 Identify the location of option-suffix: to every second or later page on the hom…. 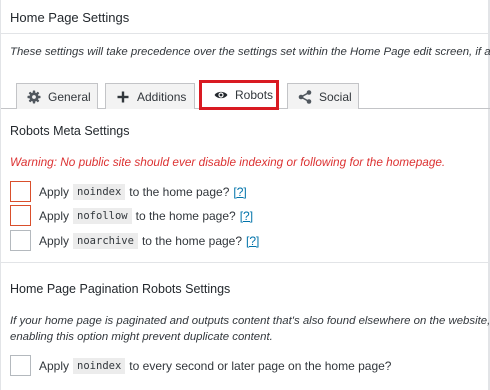
(260, 365).